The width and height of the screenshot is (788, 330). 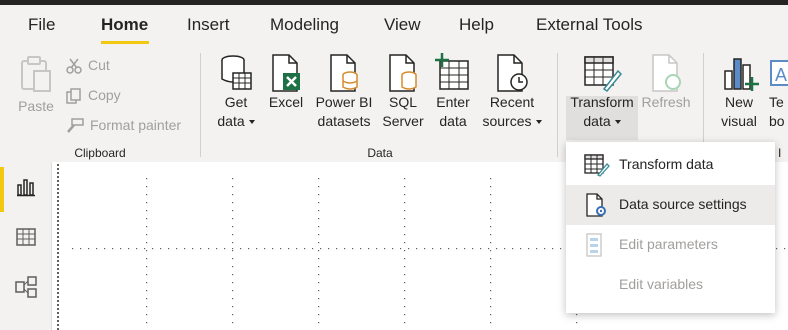 I want to click on view-switcher-rail, so click(x=26, y=246).